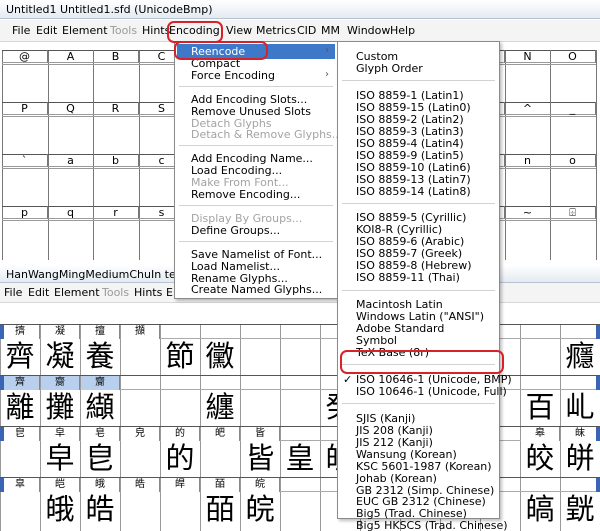  Describe the element at coordinates (100, 458) in the screenshot. I see `han-glyph: 皀` at that location.